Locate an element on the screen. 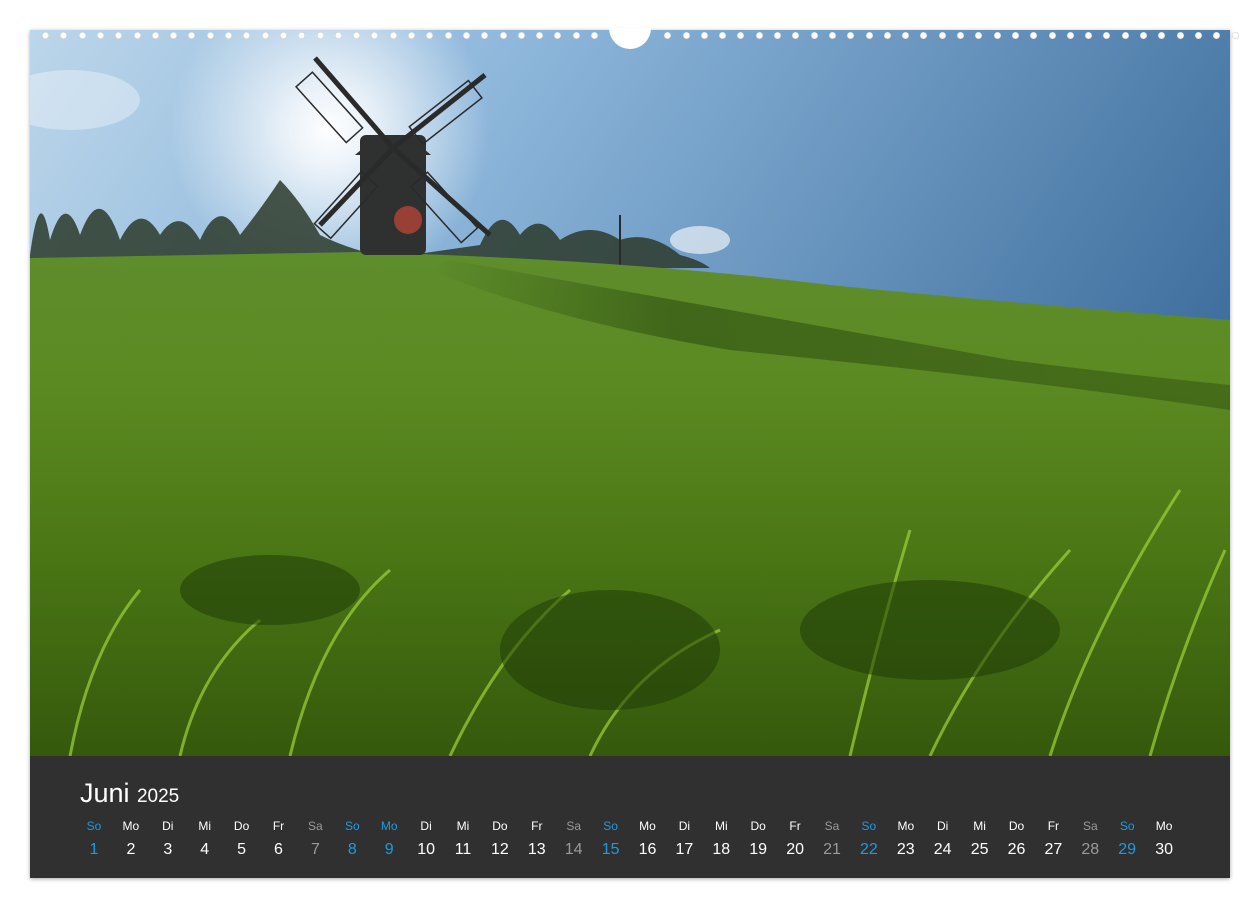 This screenshot has width=1260, height=908. day-number: 26 is located at coordinates (1016, 849).